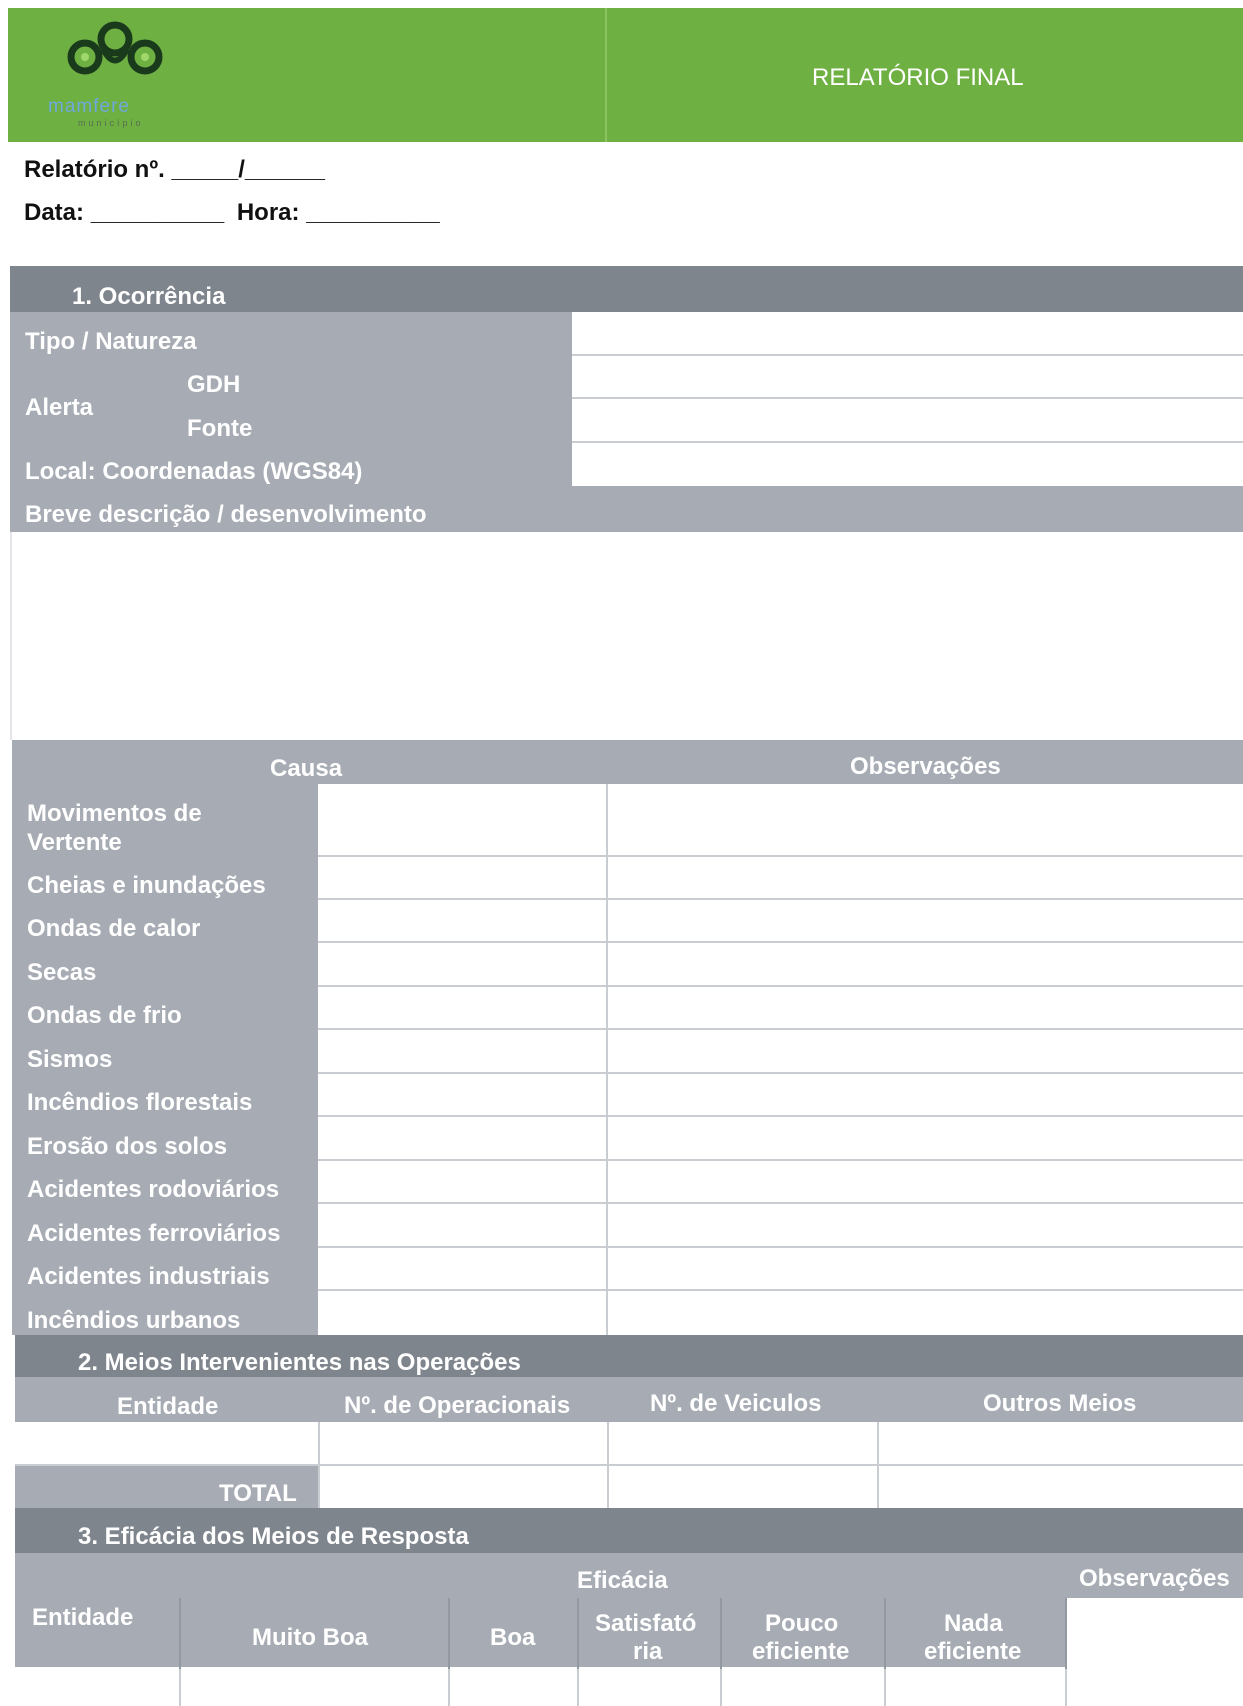 The width and height of the screenshot is (1243, 1706). What do you see at coordinates (310, 1637) in the screenshot?
I see `level-muito-boa: Muito Boa` at bounding box center [310, 1637].